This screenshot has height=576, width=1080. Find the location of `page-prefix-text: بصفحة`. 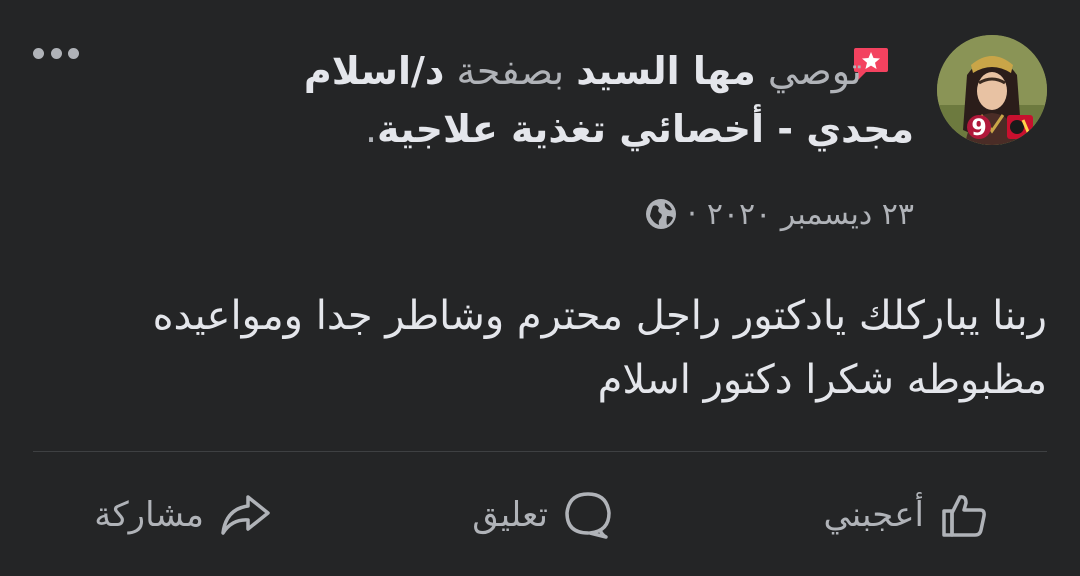

page-prefix-text: بصفحة is located at coordinates (510, 71).